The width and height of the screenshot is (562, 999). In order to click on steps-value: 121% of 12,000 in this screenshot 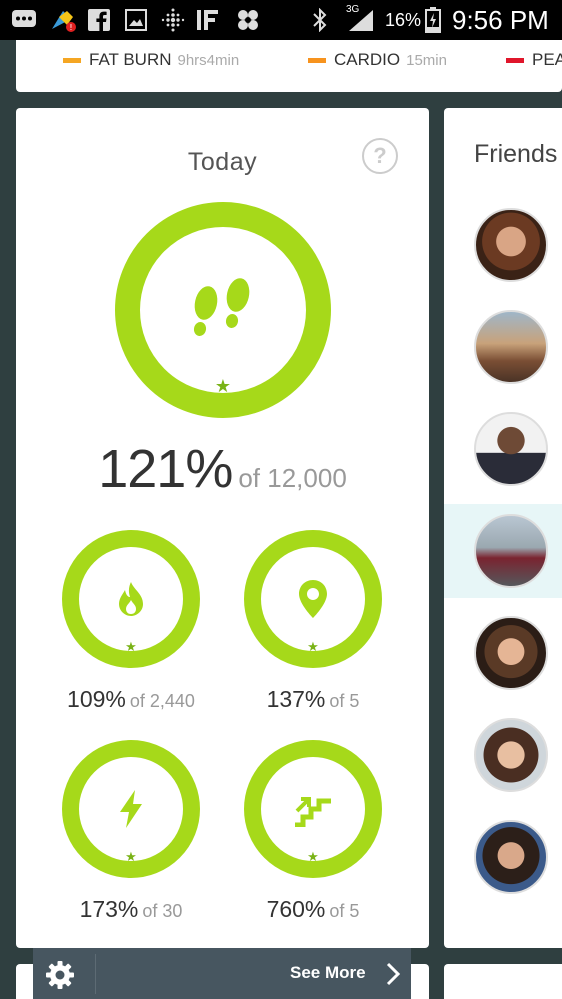, I will do `click(222, 469)`.